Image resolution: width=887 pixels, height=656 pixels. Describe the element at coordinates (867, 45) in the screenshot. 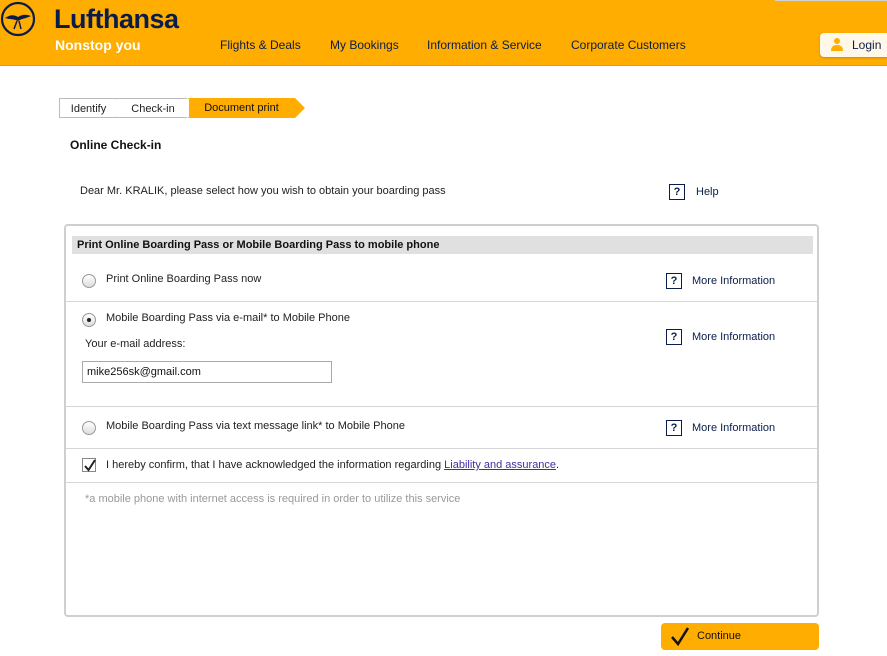

I see `login-label: Login` at that location.